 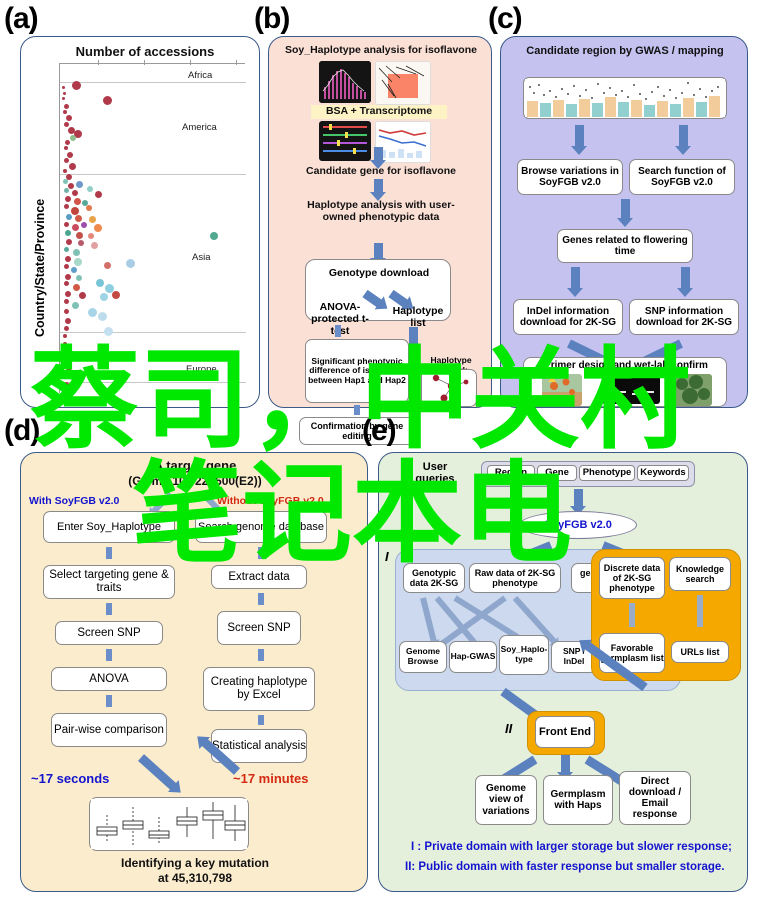 What do you see at coordinates (145, 51) in the screenshot?
I see `panel-a-title: Number of accessions` at bounding box center [145, 51].